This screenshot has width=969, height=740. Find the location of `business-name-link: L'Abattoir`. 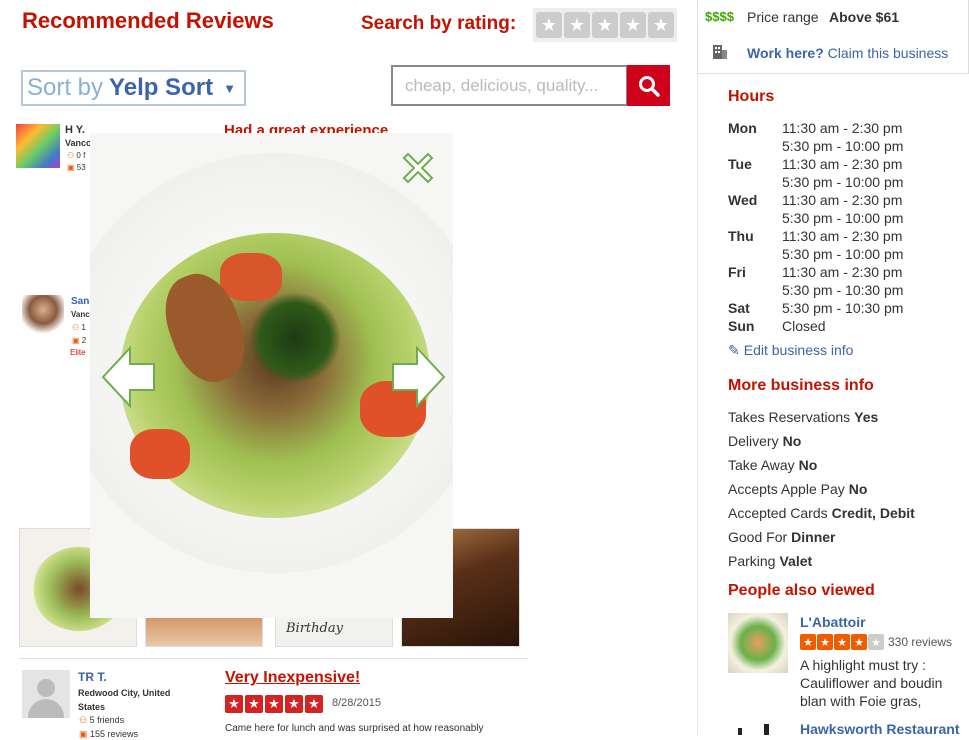

business-name-link: L'Abattoir is located at coordinates (833, 622).